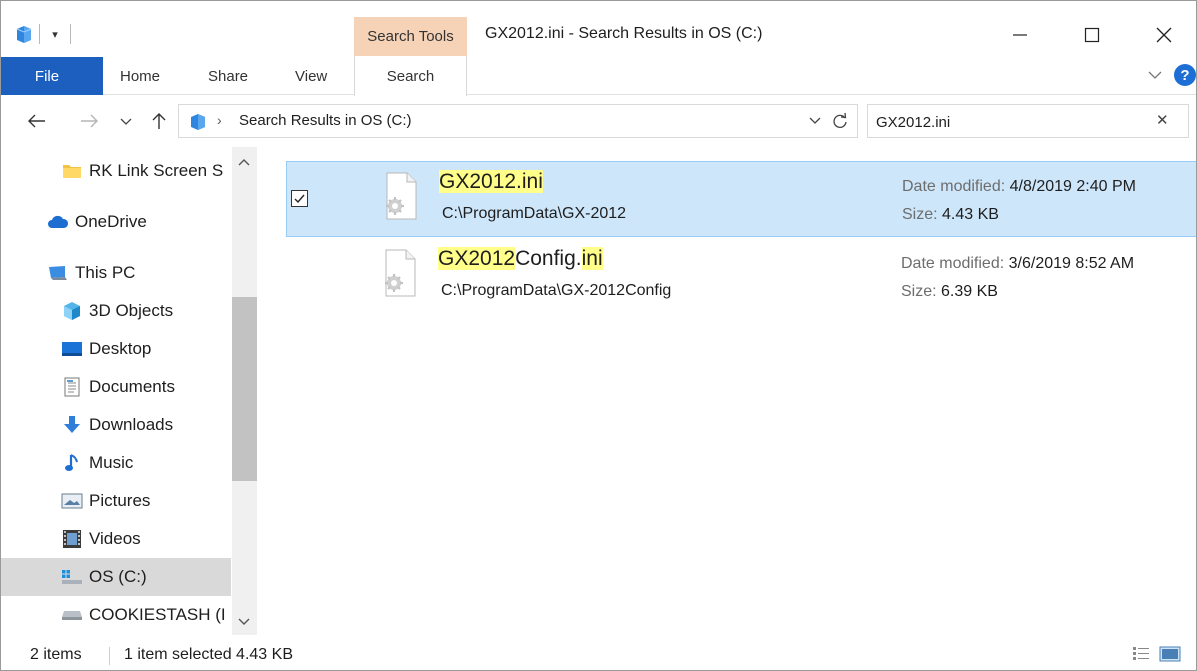  What do you see at coordinates (120, 348) in the screenshot?
I see `nav-item-label: Desktop` at bounding box center [120, 348].